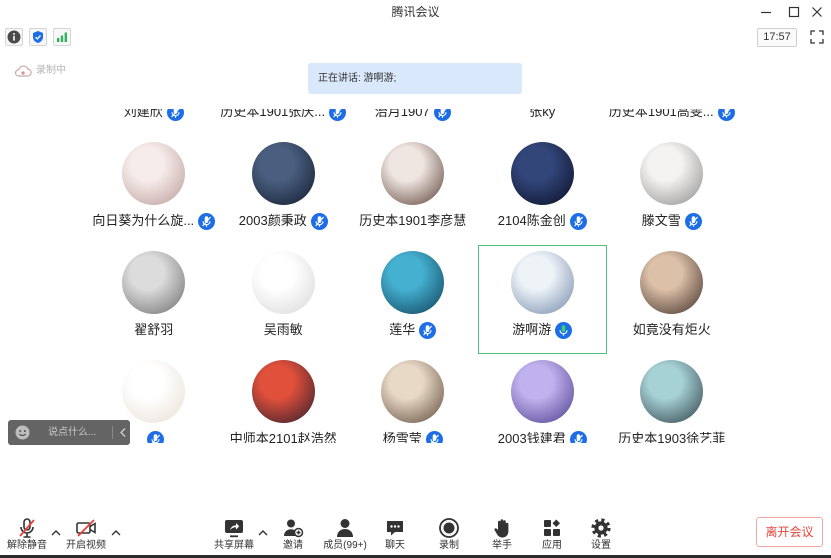 The height and width of the screenshot is (558, 831). What do you see at coordinates (413, 398) in the screenshot?
I see `participant-tile: 杨雪莹` at bounding box center [413, 398].